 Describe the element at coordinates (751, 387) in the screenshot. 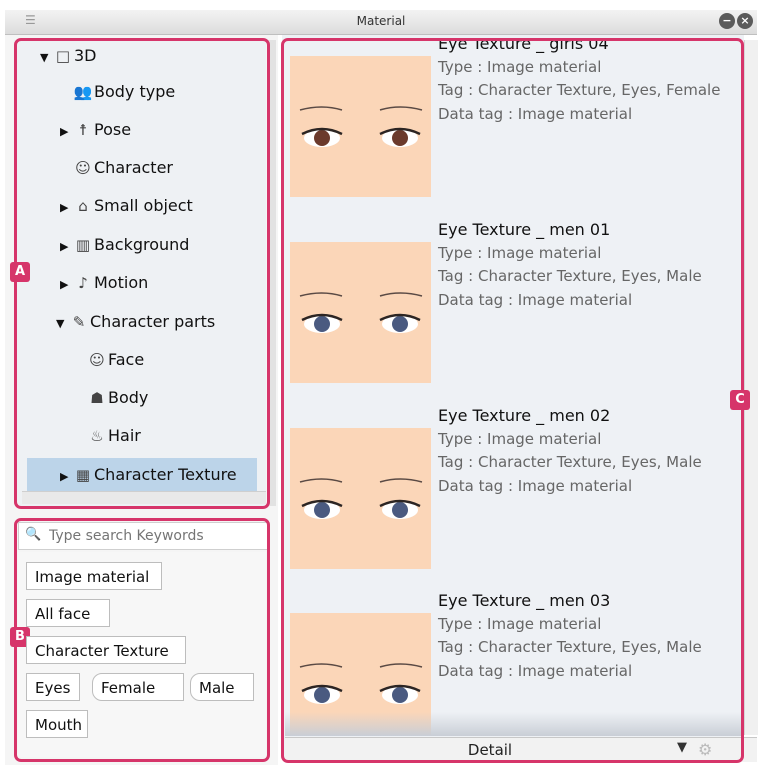

I see `list-scrollbar` at that location.